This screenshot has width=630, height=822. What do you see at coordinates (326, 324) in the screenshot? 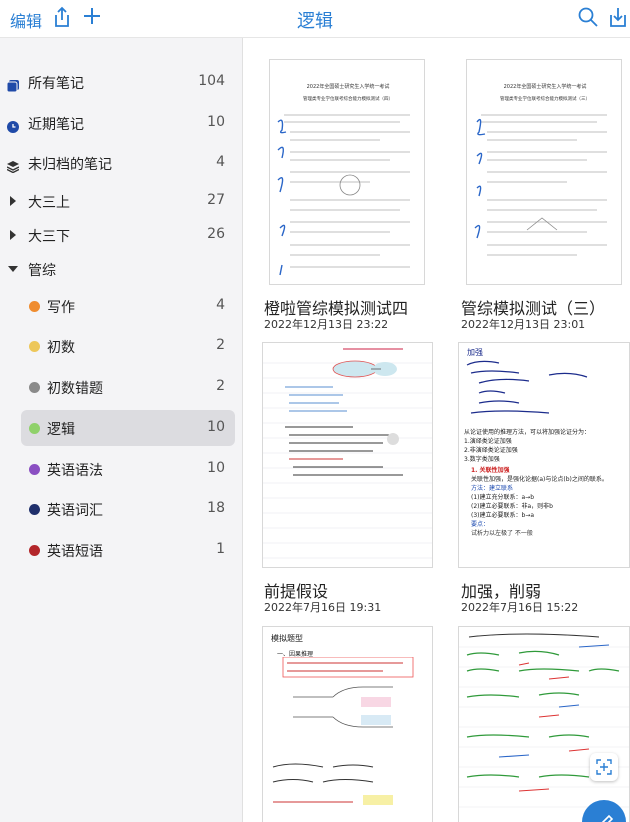
I see `note-date: 2022年12月13日 23:22` at bounding box center [326, 324].